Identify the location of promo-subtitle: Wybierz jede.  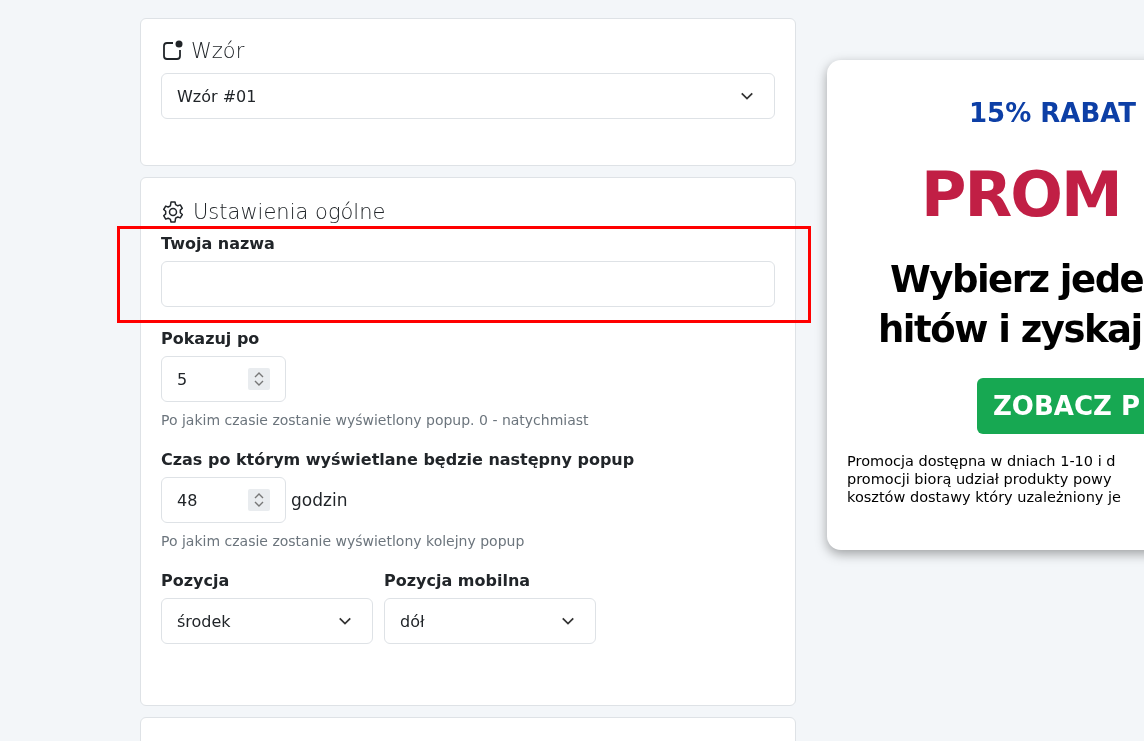
(1017, 279).